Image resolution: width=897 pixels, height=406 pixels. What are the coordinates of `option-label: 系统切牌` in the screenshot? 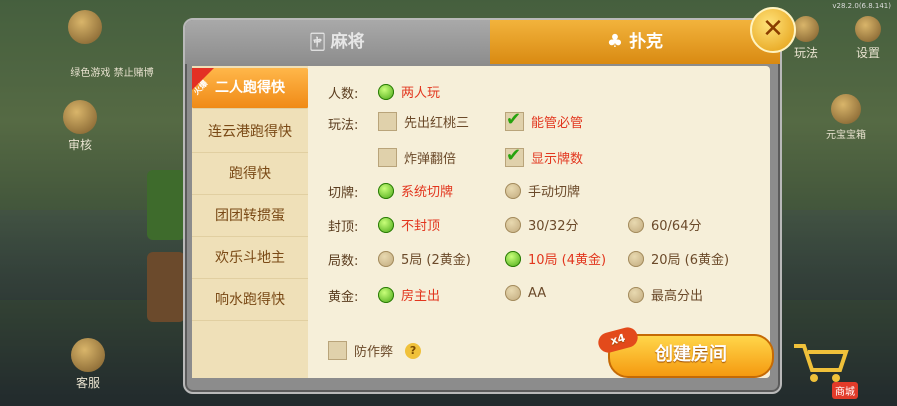 It's located at (427, 192).